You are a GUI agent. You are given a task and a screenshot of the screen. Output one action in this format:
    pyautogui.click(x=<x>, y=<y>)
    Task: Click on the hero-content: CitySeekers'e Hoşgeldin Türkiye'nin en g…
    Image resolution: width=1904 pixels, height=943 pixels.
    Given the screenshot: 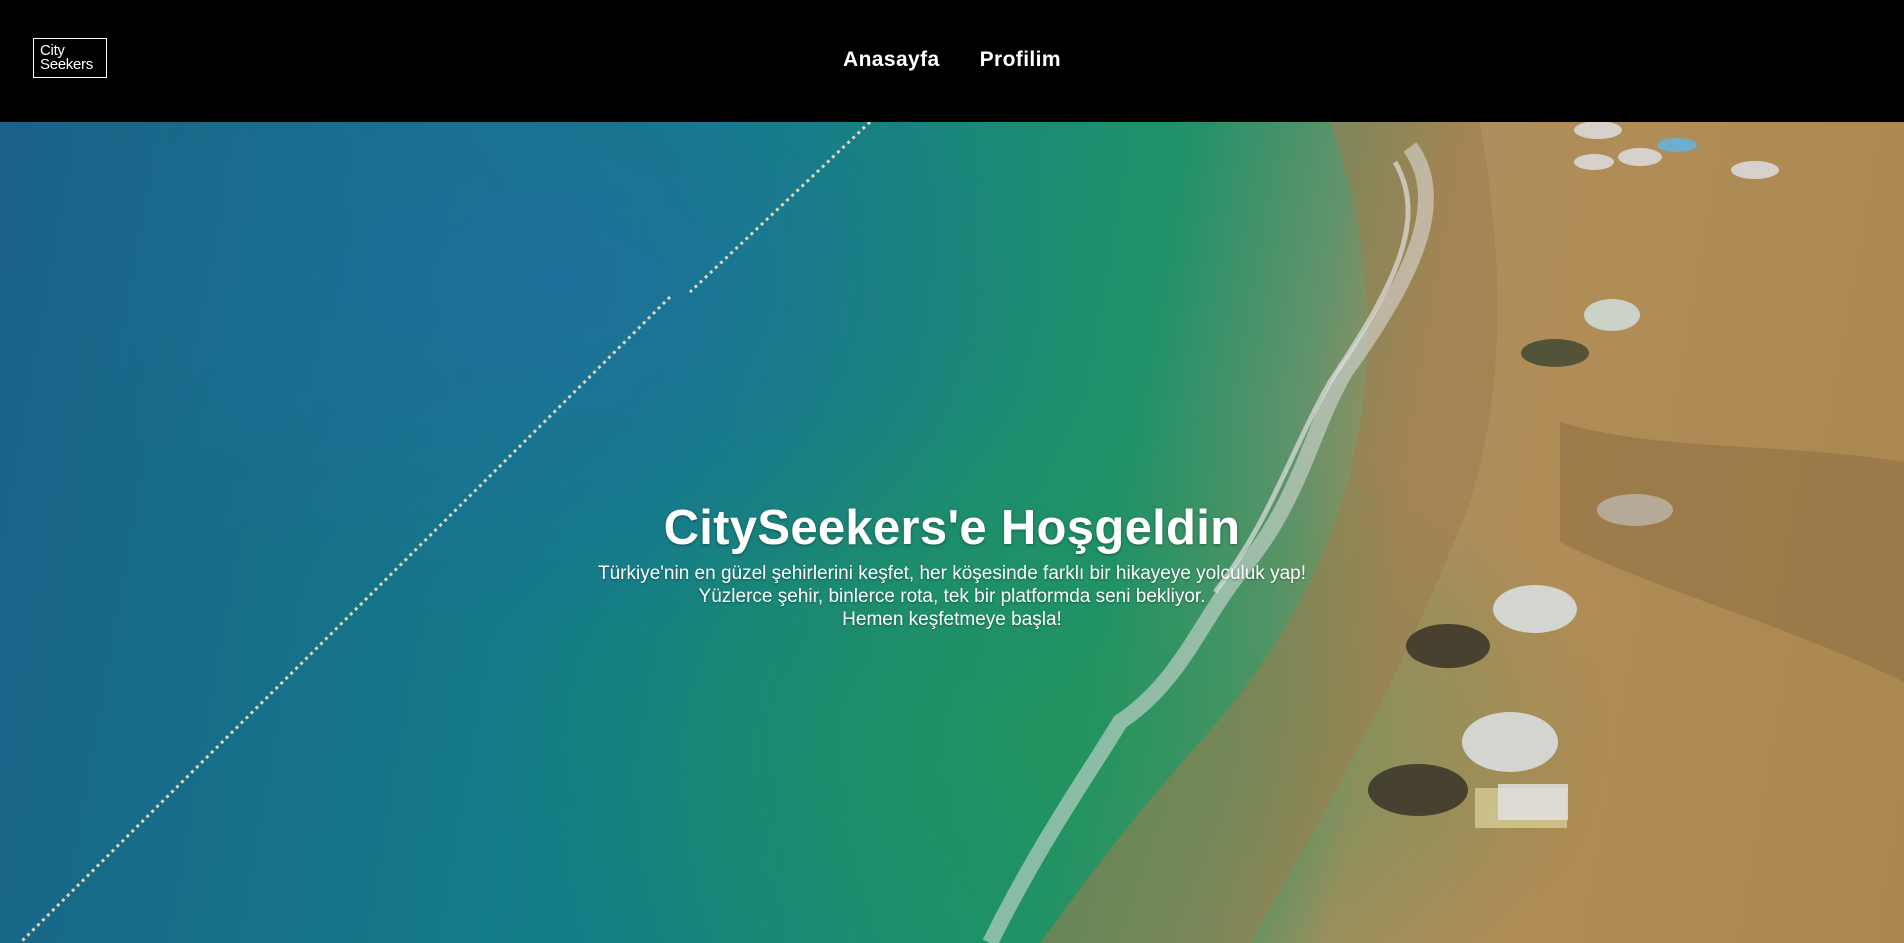 What is the action you would take?
    pyautogui.click(x=952, y=565)
    